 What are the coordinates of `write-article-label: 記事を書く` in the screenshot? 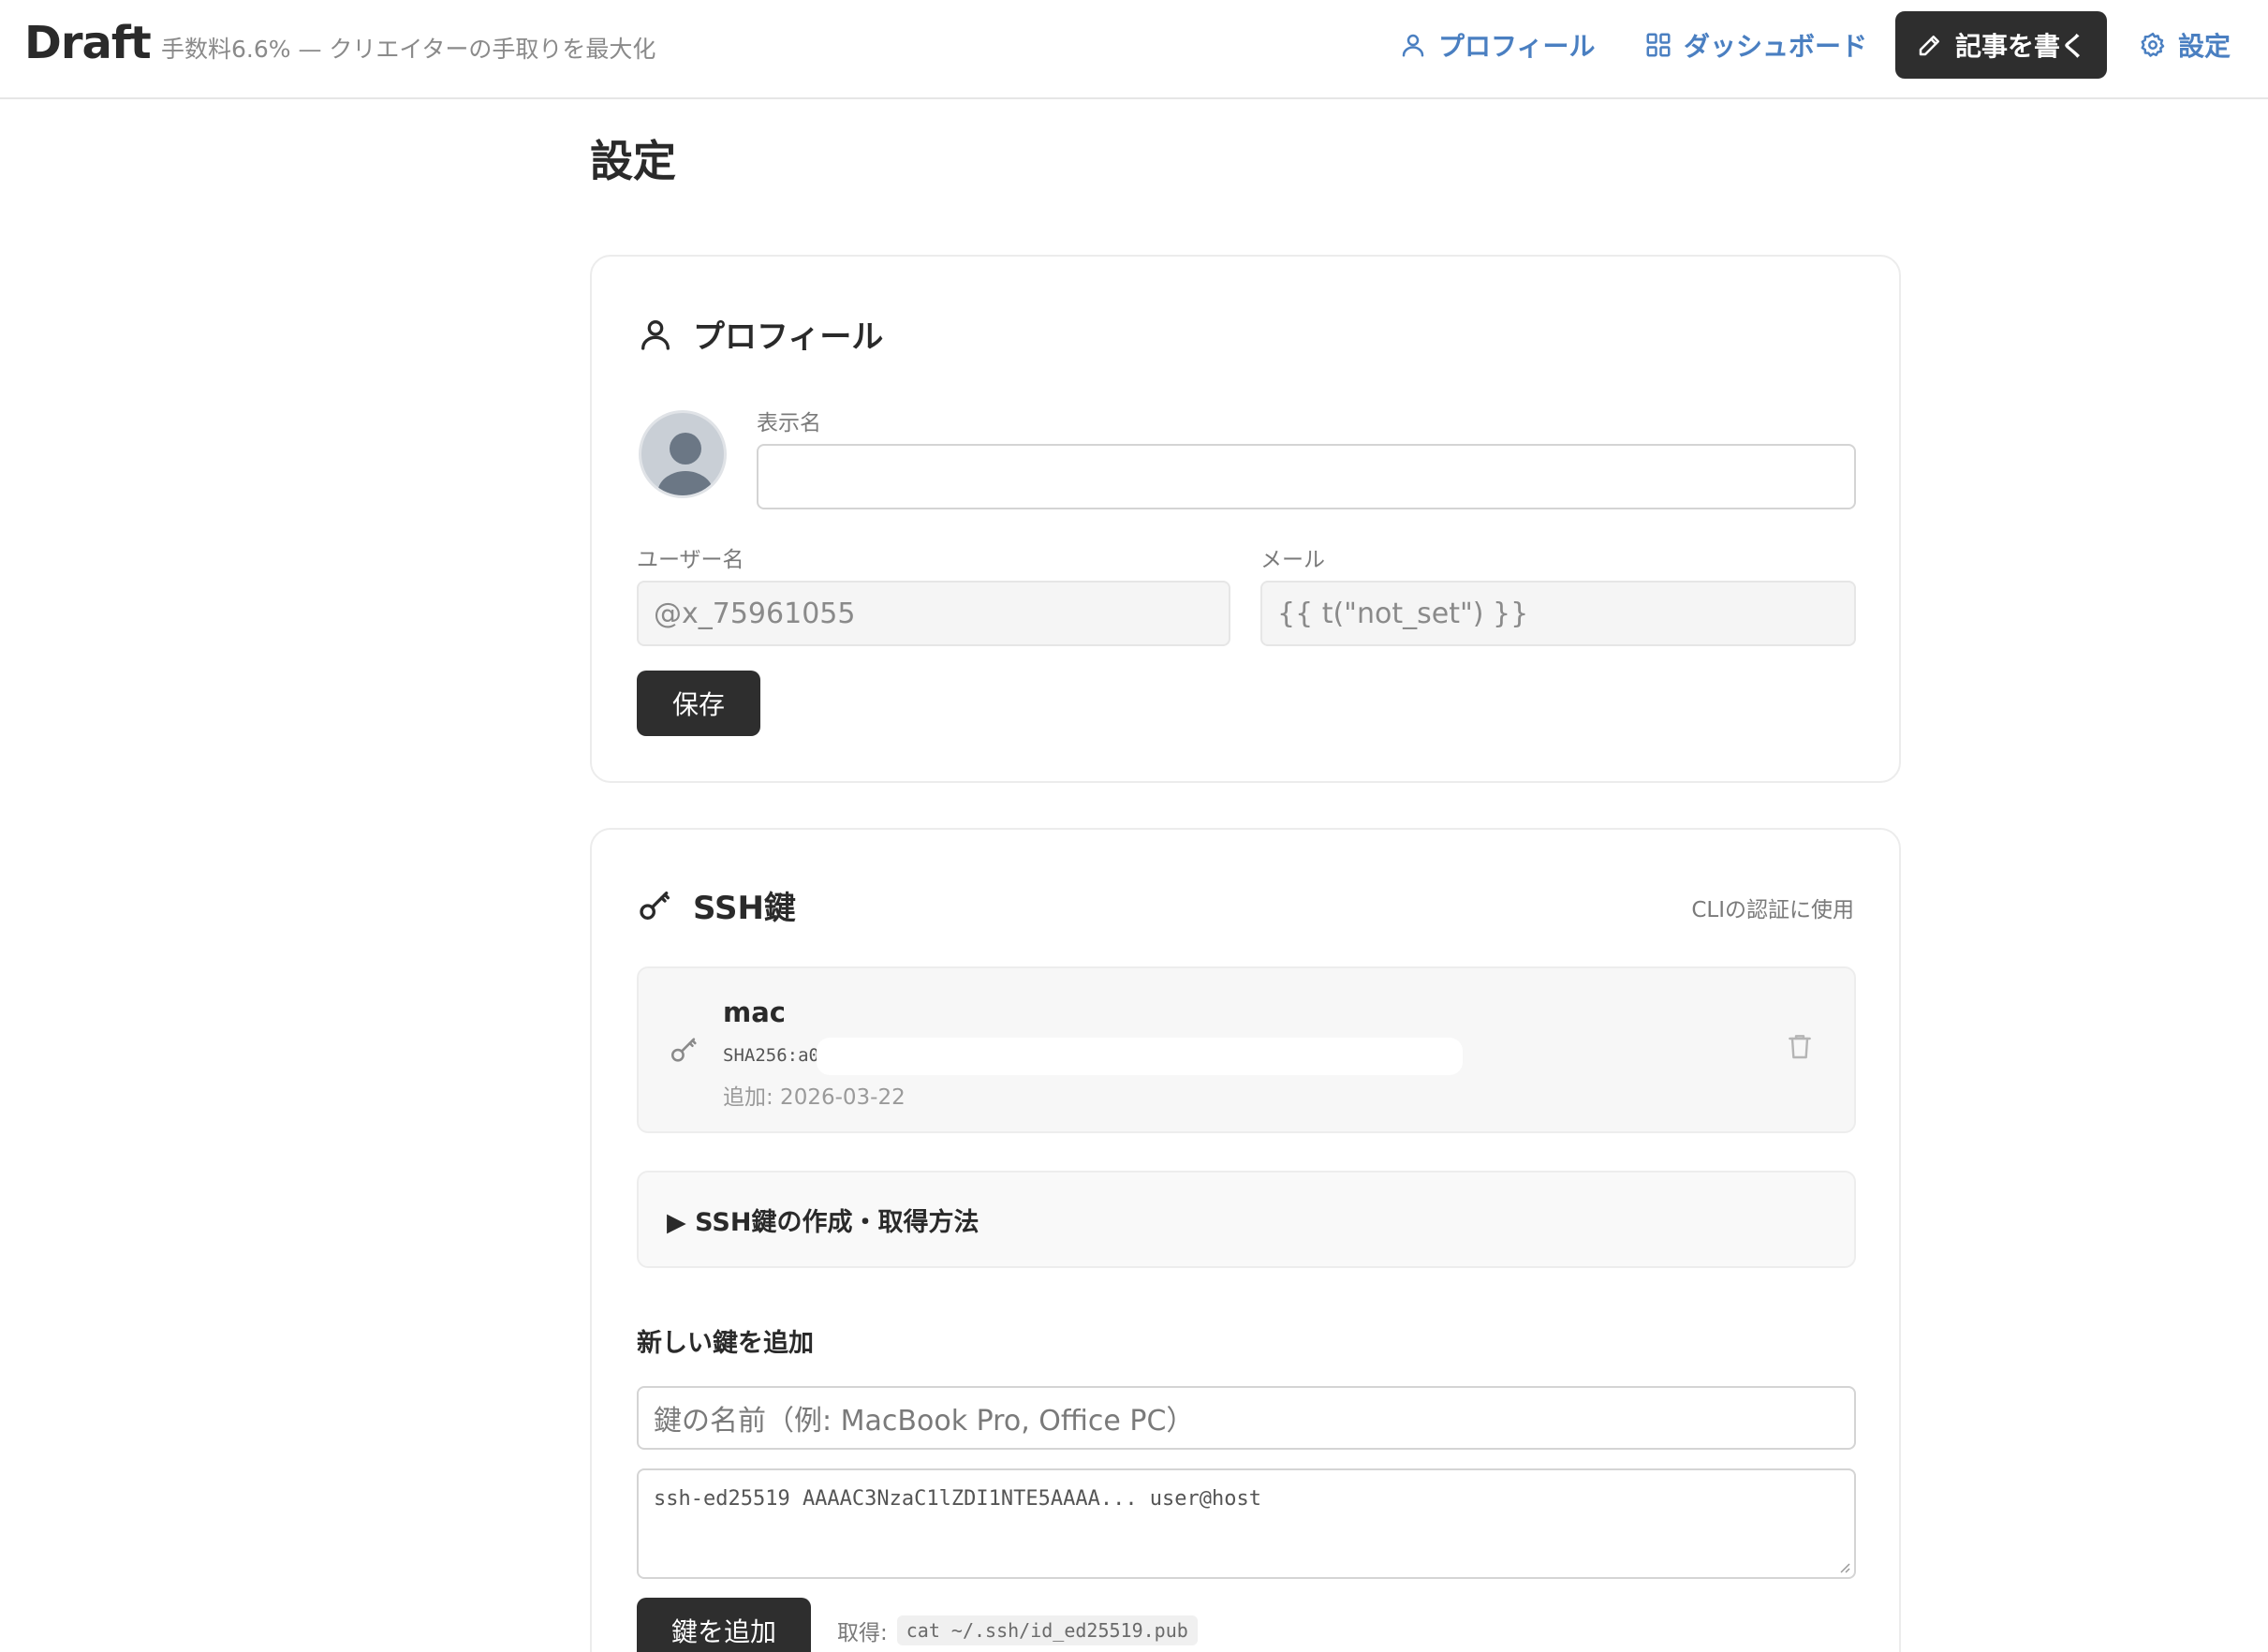 It's located at (2020, 46).